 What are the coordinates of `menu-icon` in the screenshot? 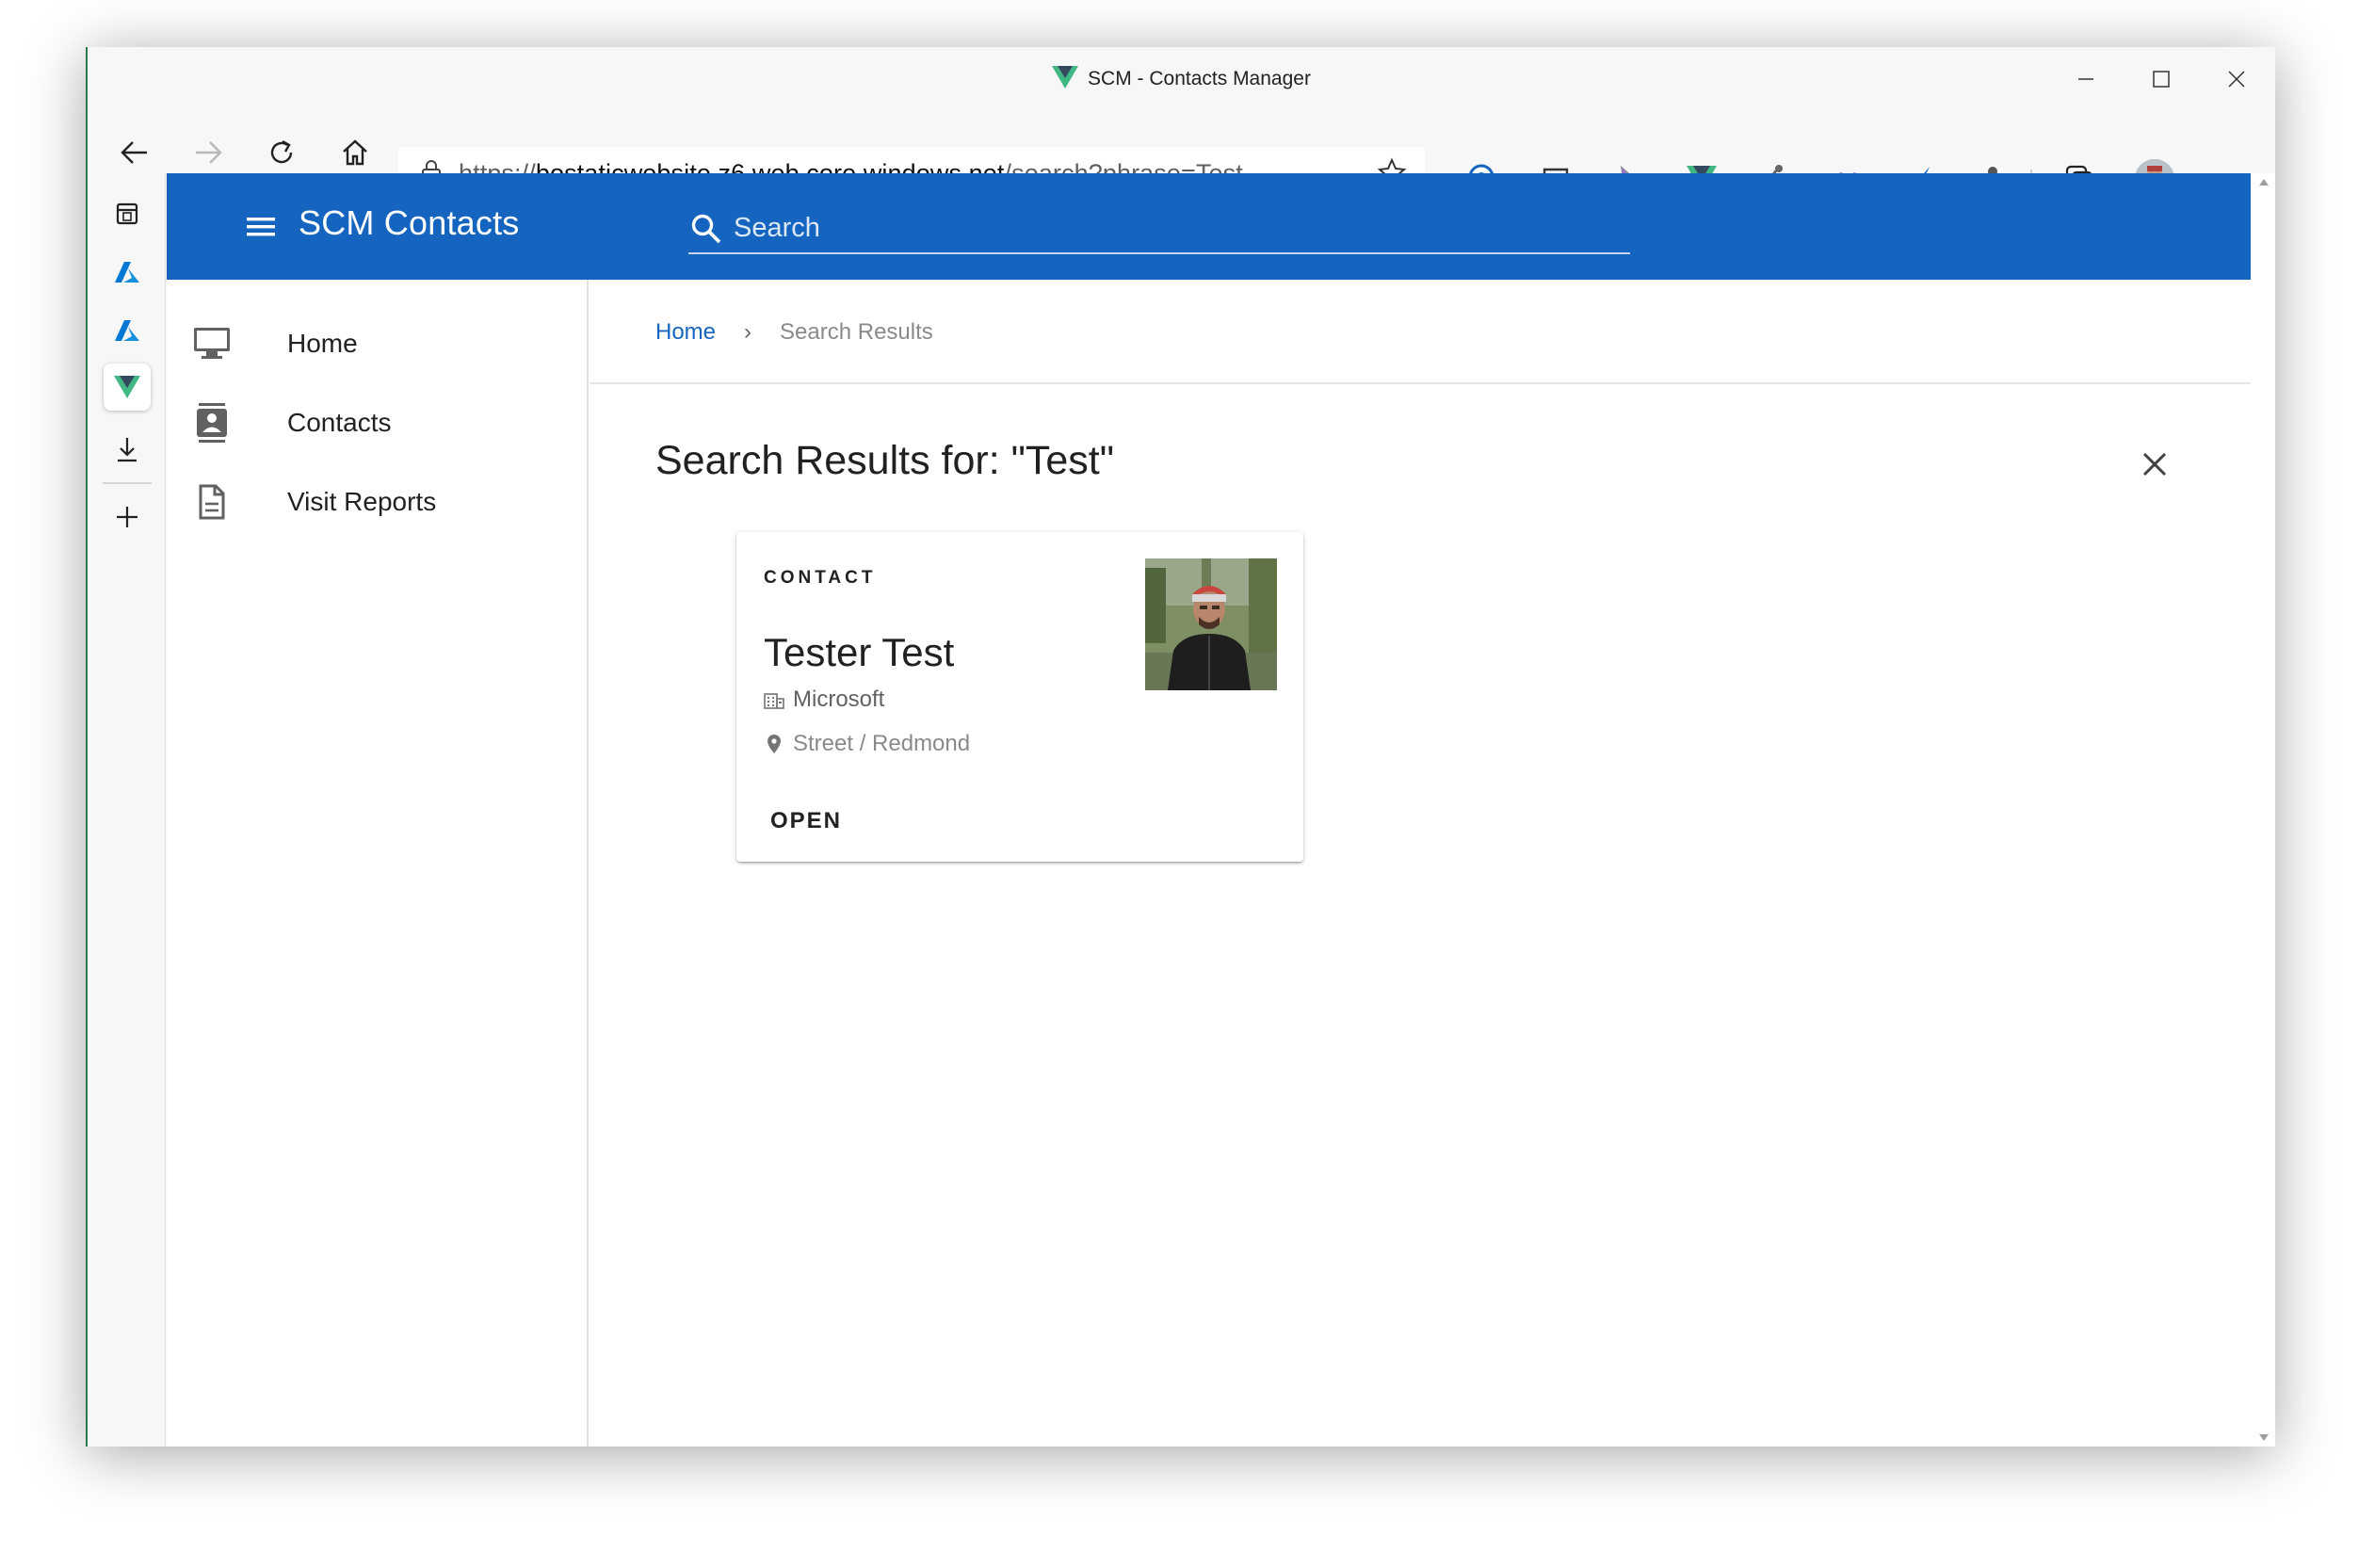 It's located at (261, 227).